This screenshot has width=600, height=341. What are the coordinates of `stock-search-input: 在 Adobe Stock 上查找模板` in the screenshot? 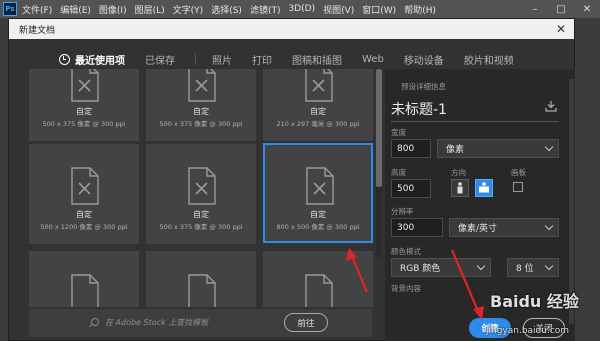 It's located at (156, 322).